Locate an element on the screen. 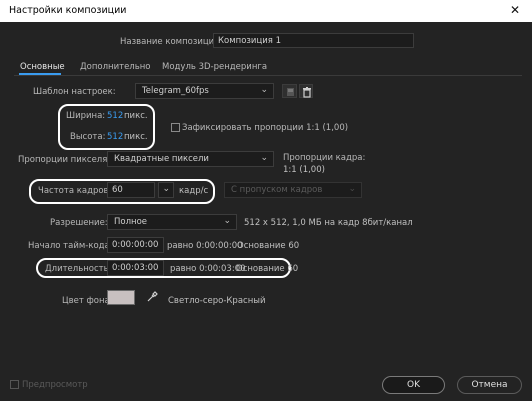 The height and width of the screenshot is (401, 532). eyedropper-icon is located at coordinates (152, 296).